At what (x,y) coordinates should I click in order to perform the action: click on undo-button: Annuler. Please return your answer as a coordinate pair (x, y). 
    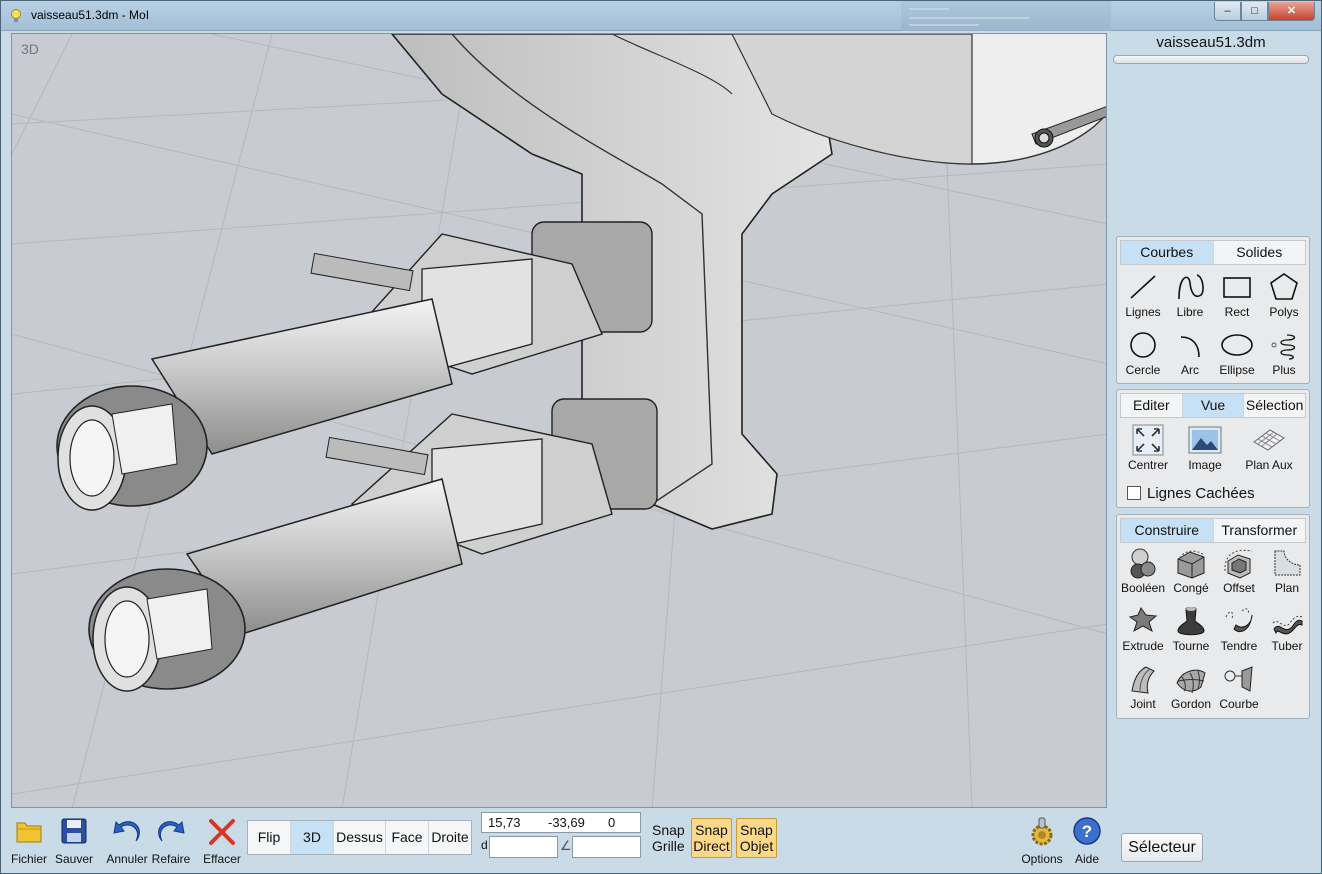
    Looking at the image, I should click on (127, 840).